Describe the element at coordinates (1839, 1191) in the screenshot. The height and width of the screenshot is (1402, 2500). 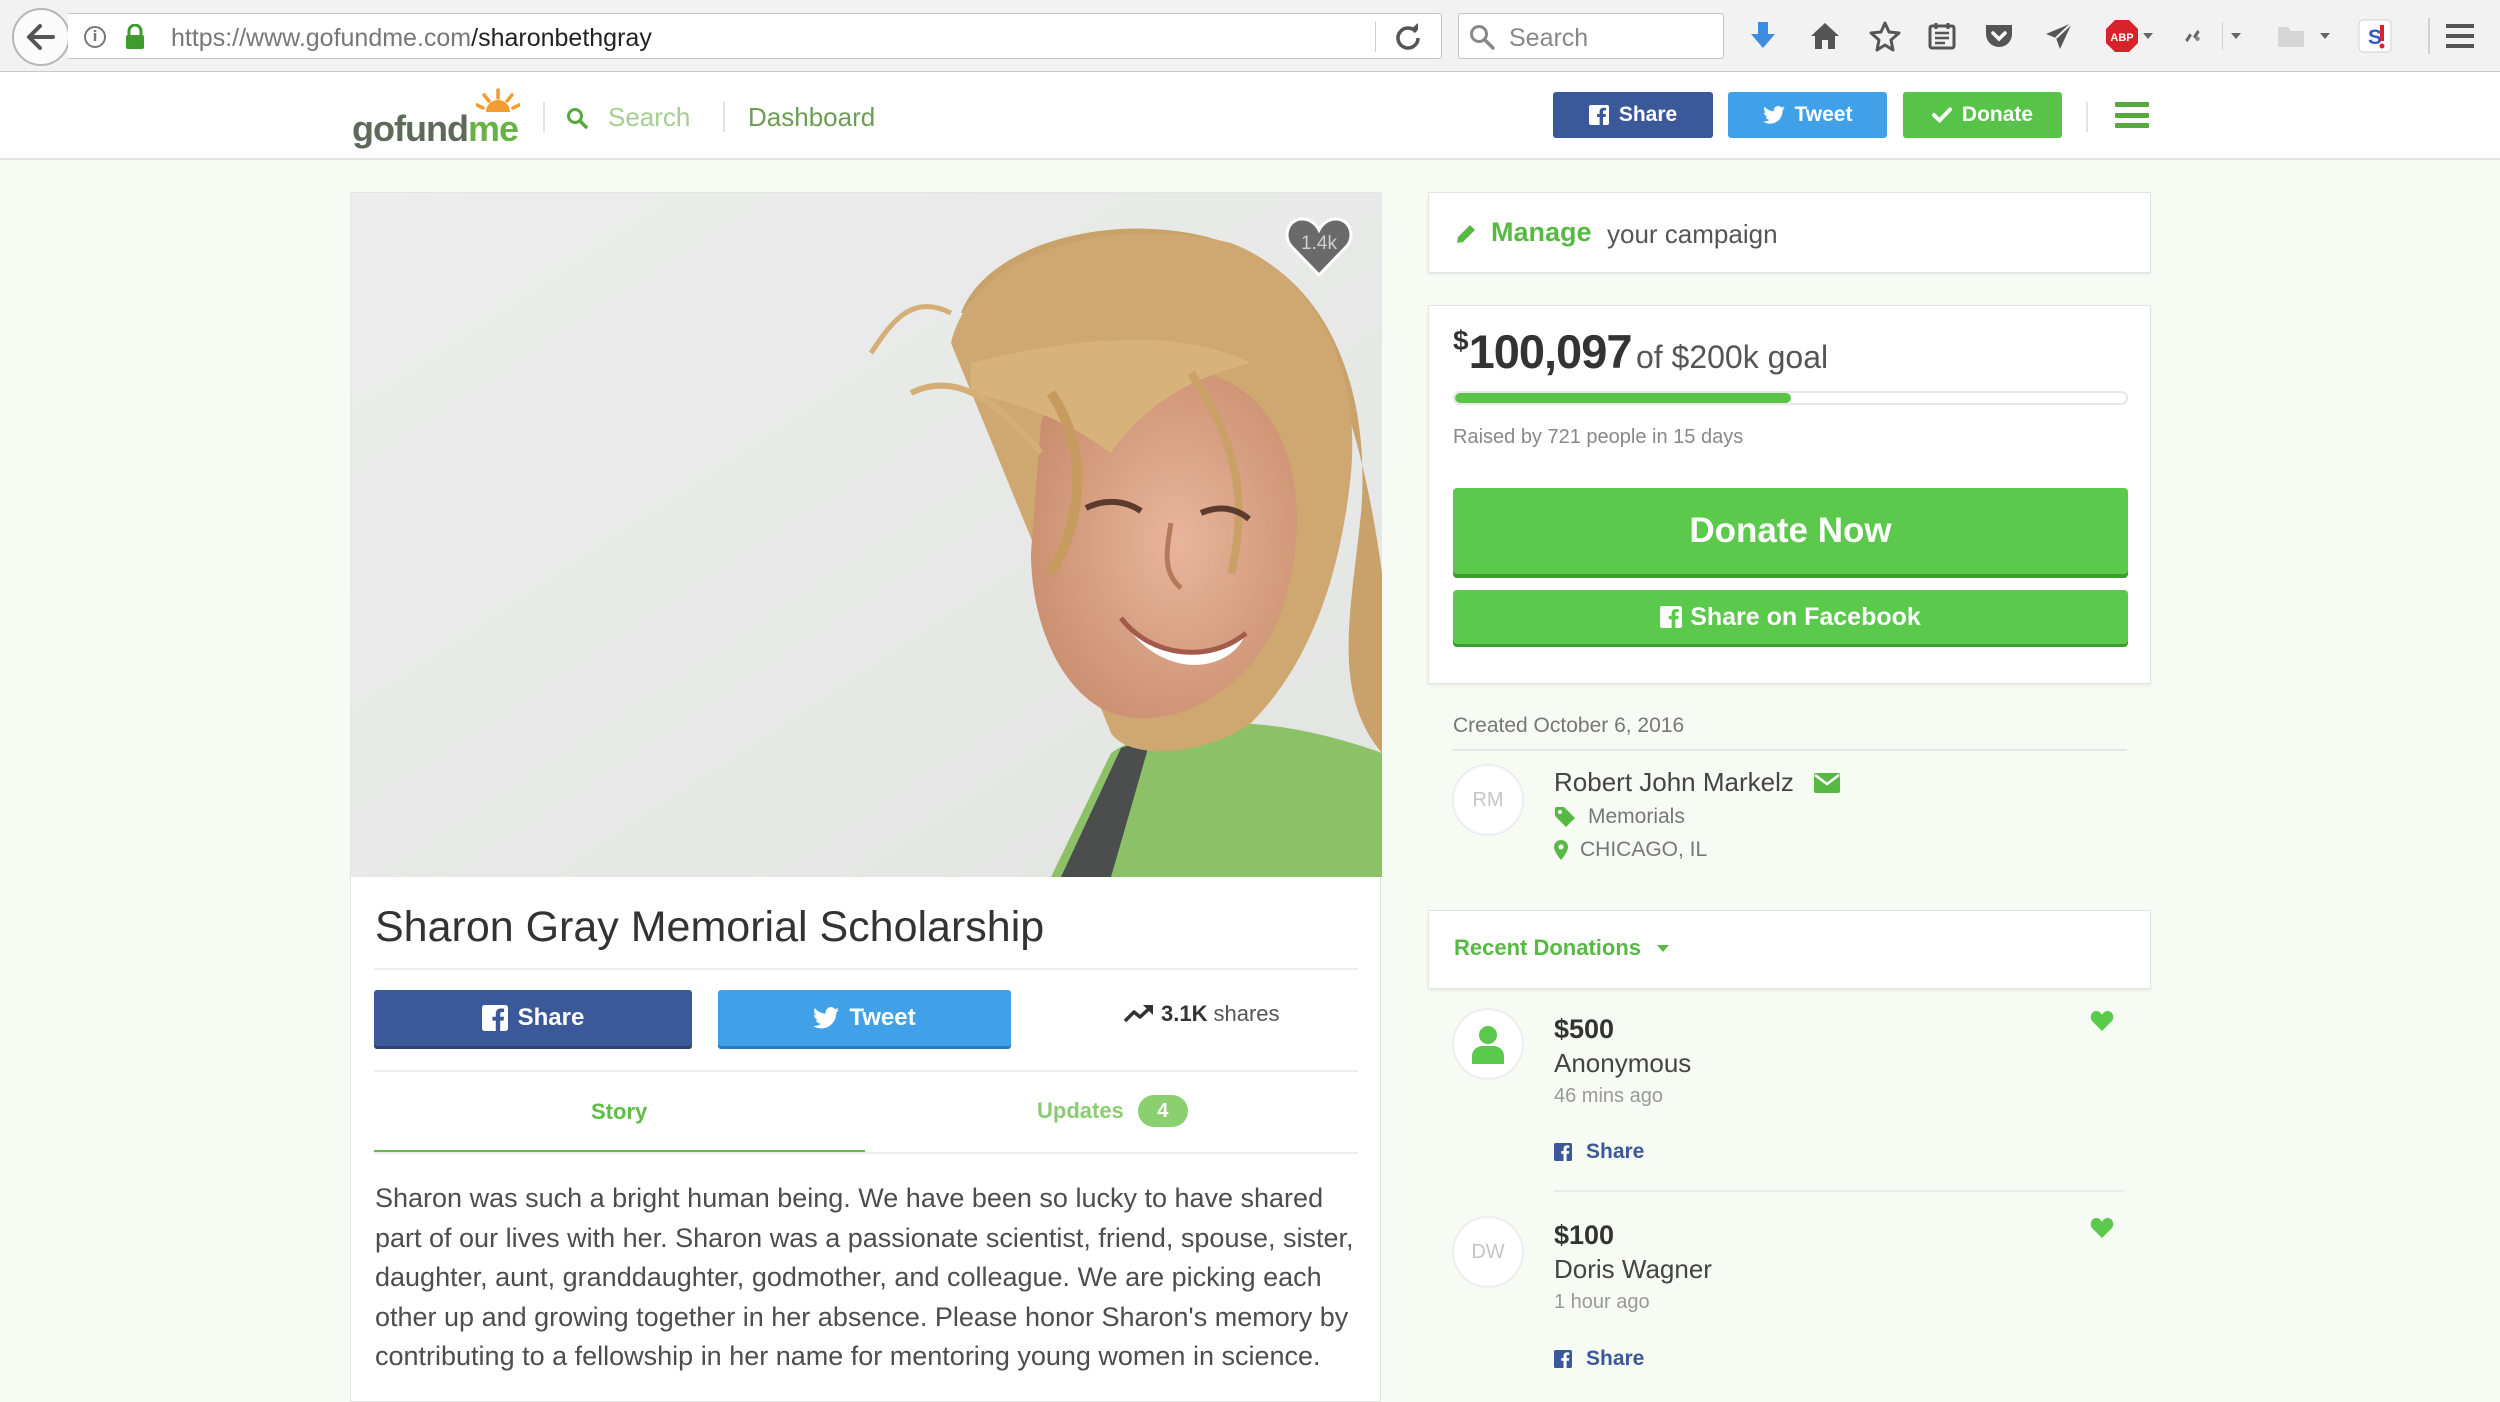
I see `donation-divider` at that location.